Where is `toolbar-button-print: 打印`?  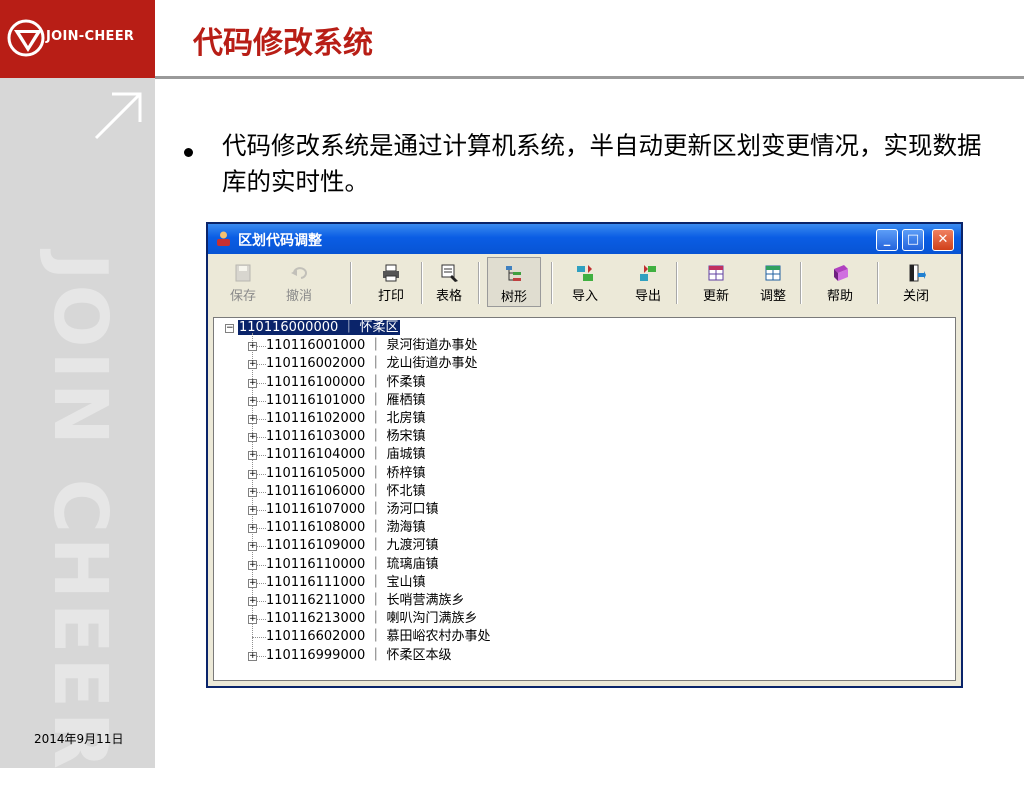
toolbar-button-print: 打印 is located at coordinates (391, 282).